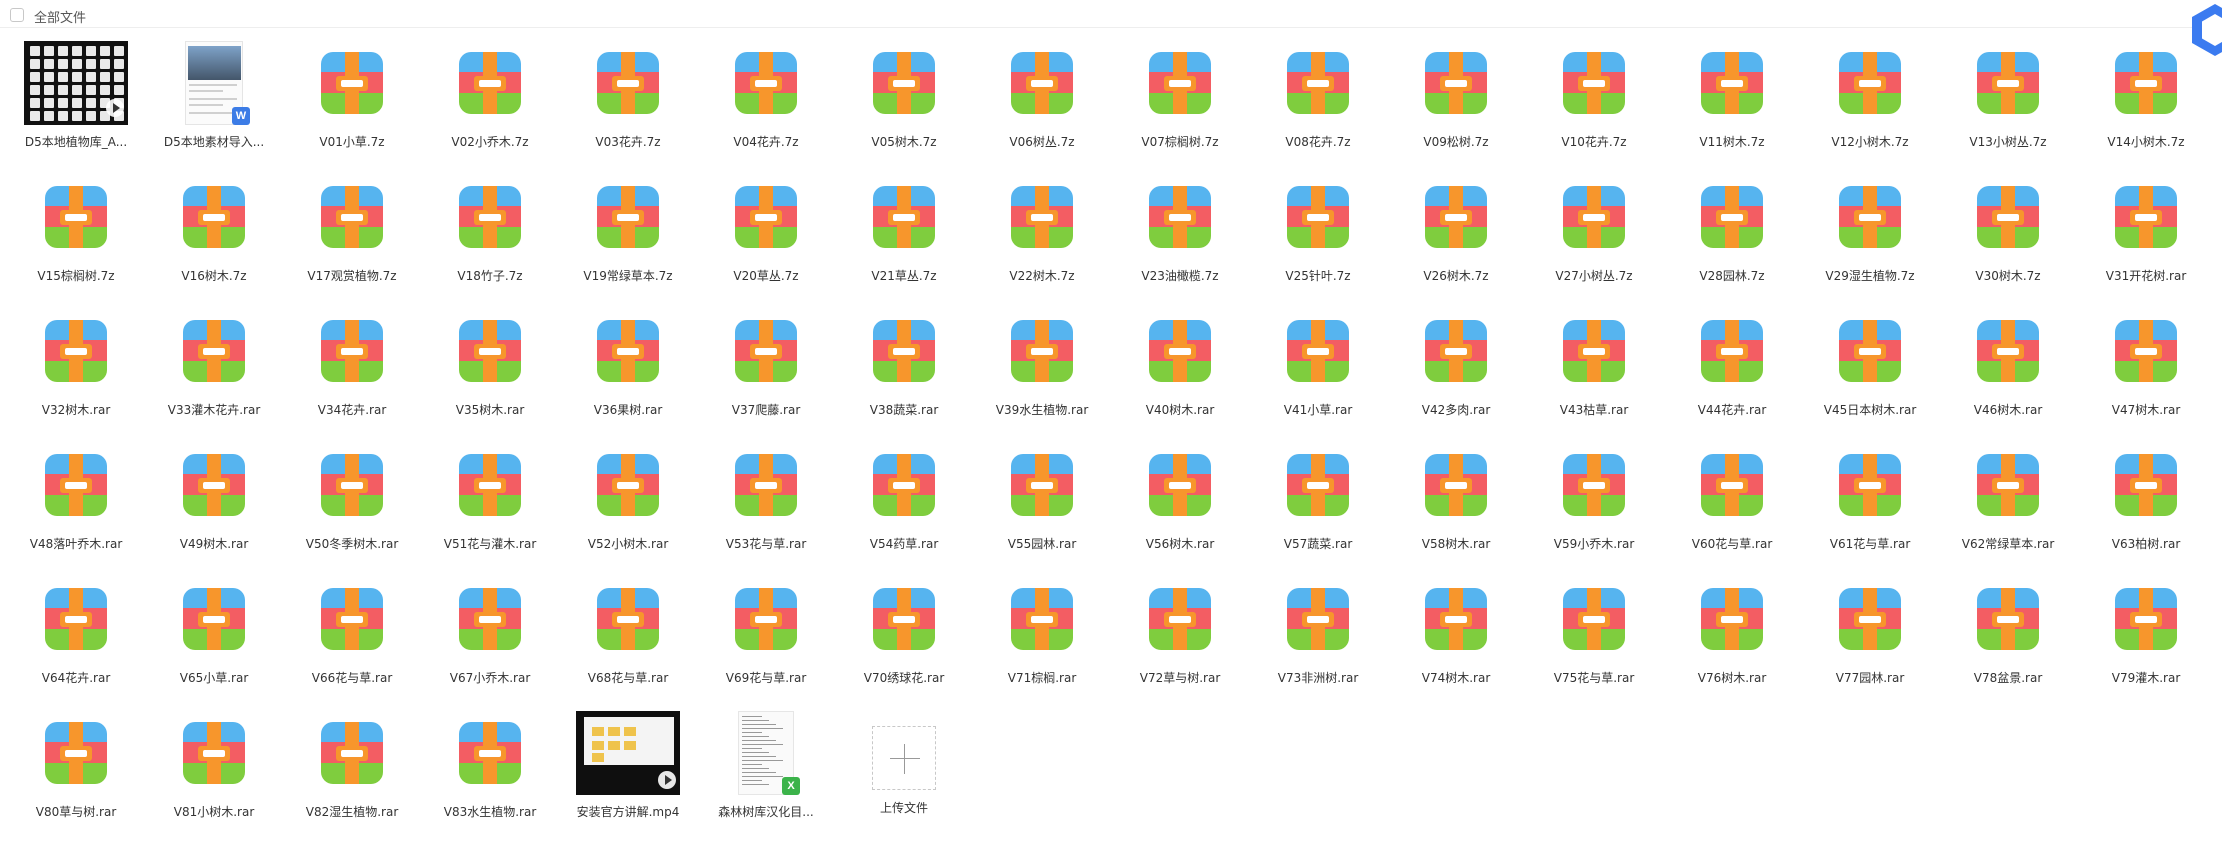  Describe the element at coordinates (766, 237) in the screenshot. I see `file-item: V20草丛.7z` at that location.